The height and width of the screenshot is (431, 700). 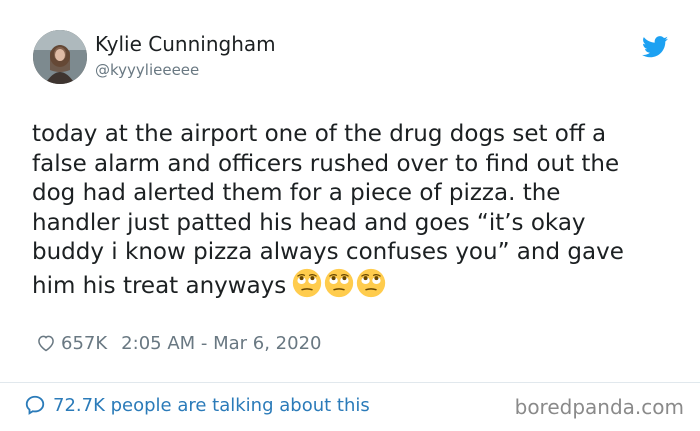 What do you see at coordinates (60, 57) in the screenshot?
I see `avatar` at bounding box center [60, 57].